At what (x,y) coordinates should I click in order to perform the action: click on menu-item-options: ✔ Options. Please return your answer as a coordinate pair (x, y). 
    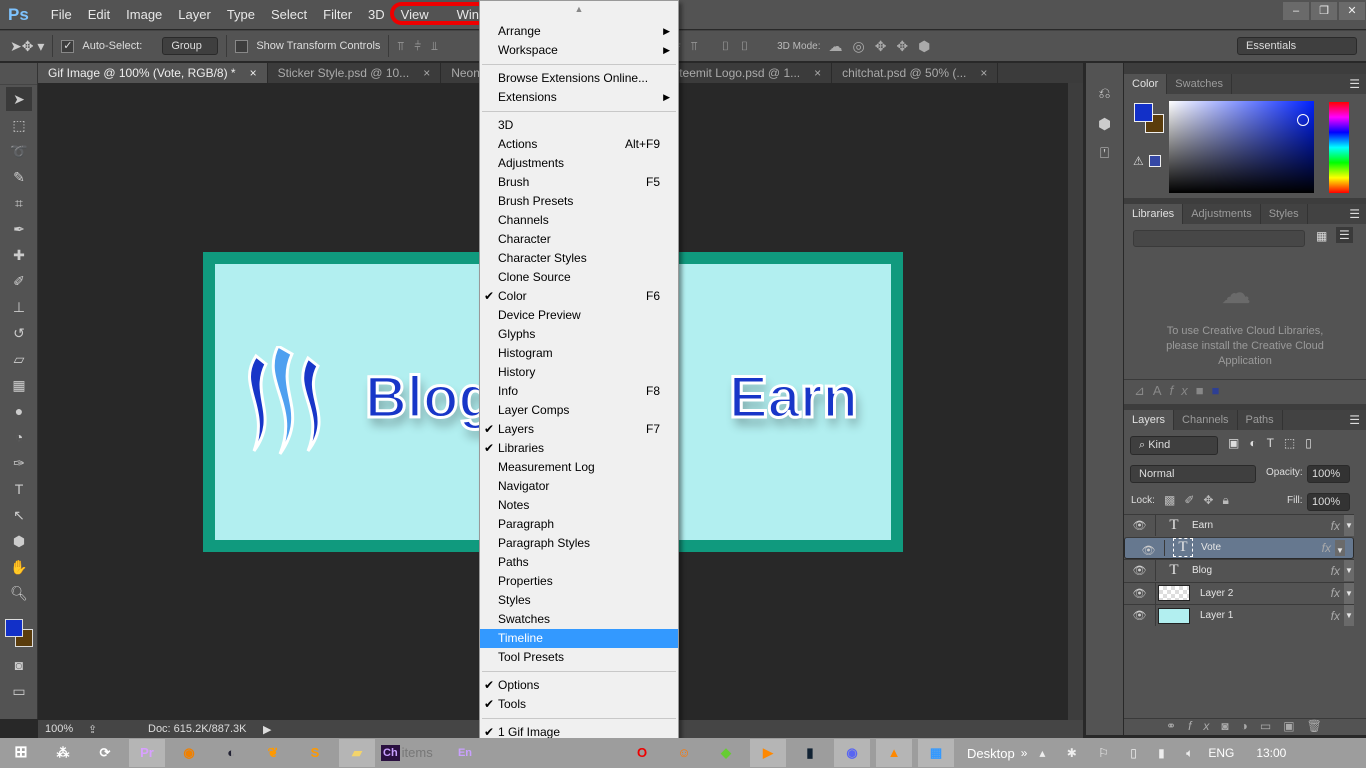
    Looking at the image, I should click on (579, 685).